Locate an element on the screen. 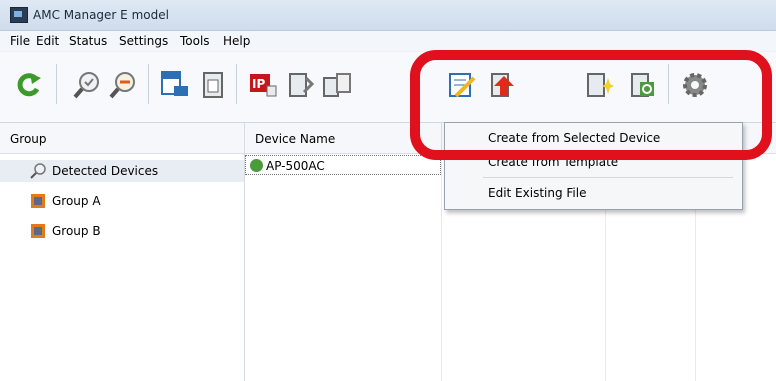 The image size is (776, 381). wrench-icon is located at coordinates (301, 85).